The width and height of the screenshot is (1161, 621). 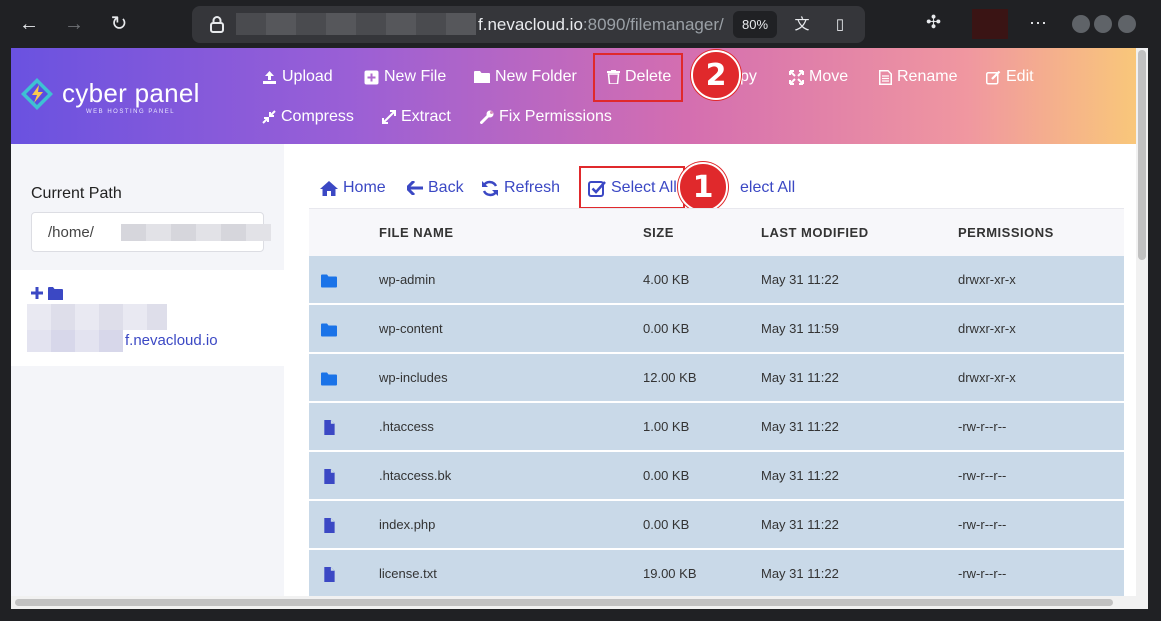 I want to click on maximize-button, so click(x=1103, y=24).